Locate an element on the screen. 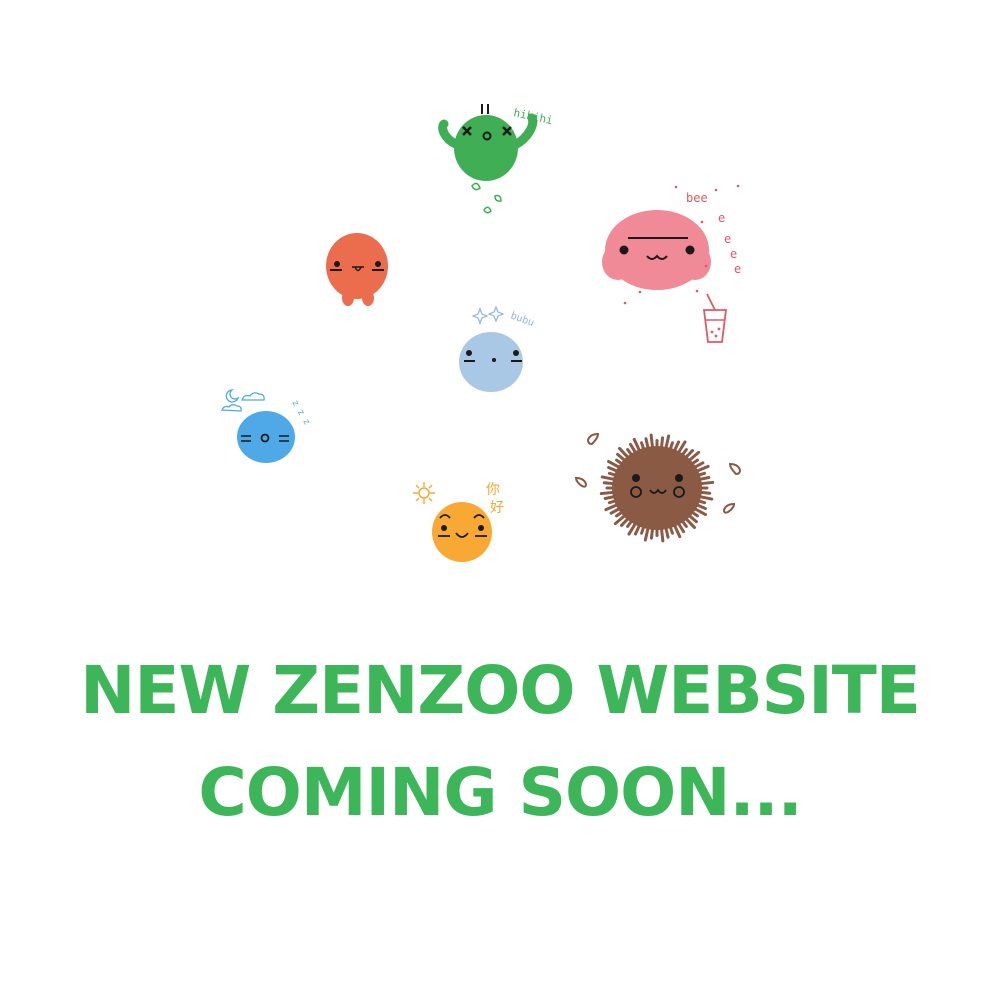  pink-critter-sound-e: e is located at coordinates (721, 218).